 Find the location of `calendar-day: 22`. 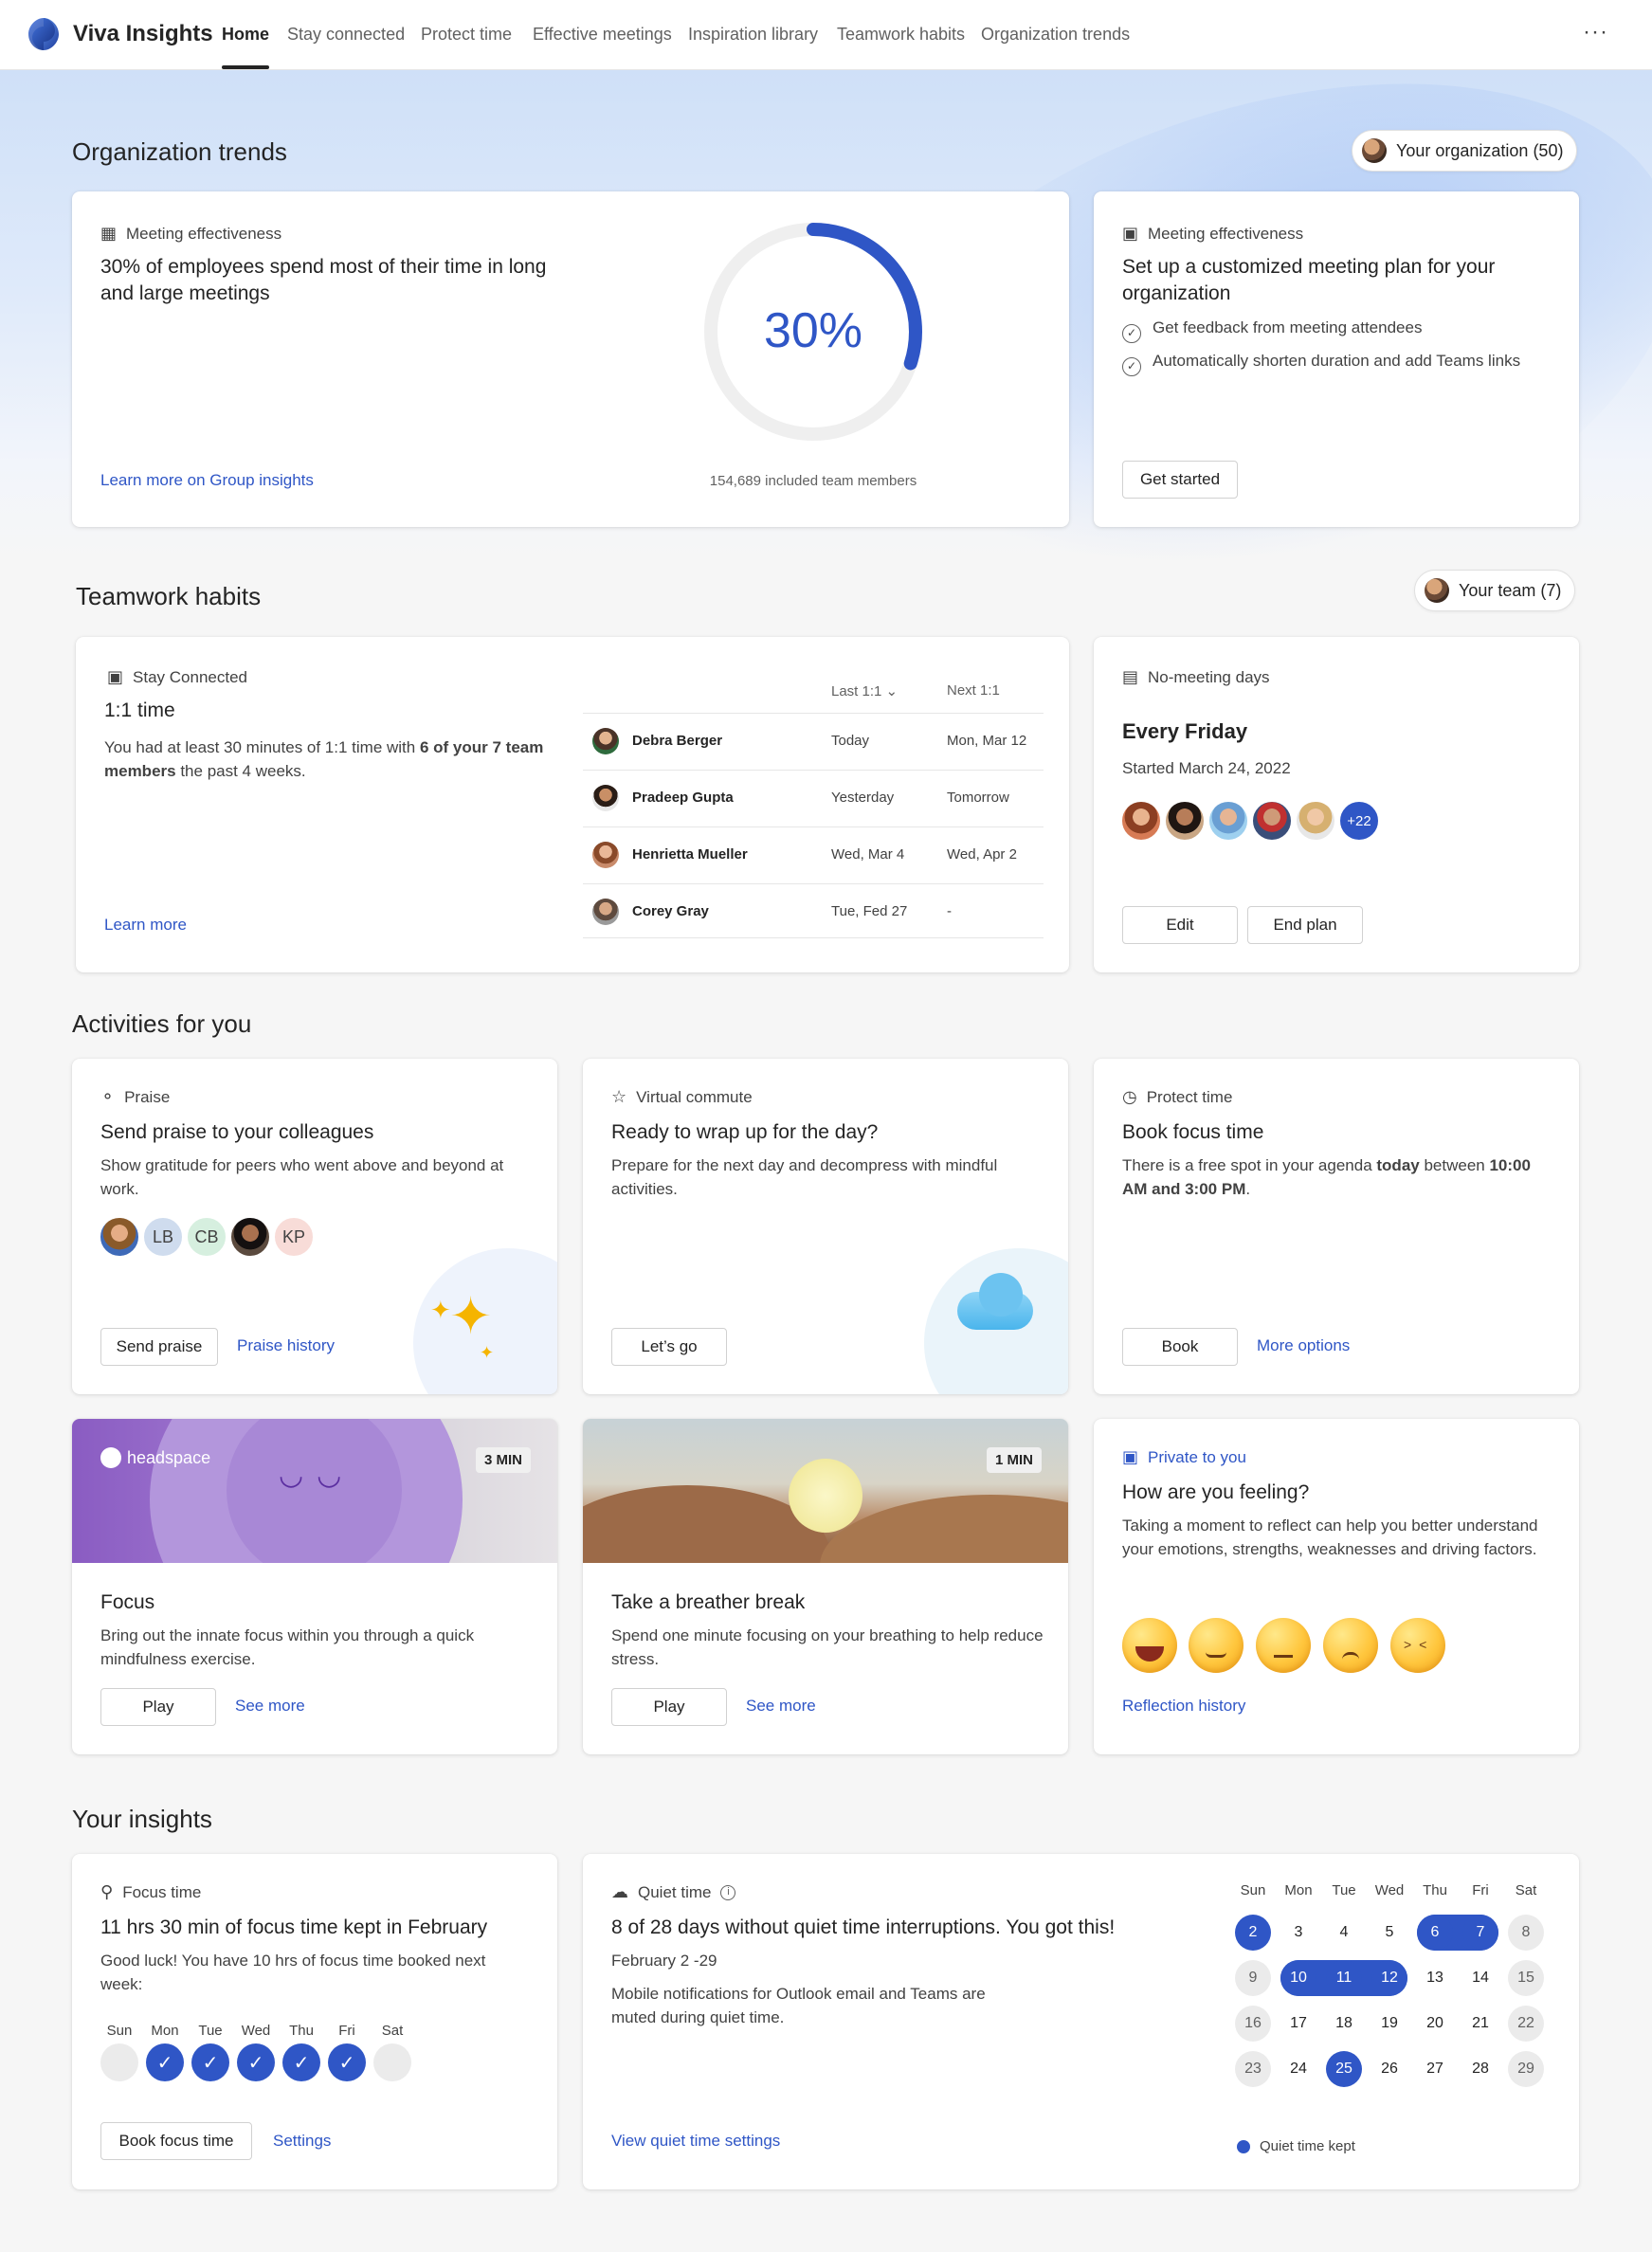

calendar-day: 22 is located at coordinates (1526, 2024).